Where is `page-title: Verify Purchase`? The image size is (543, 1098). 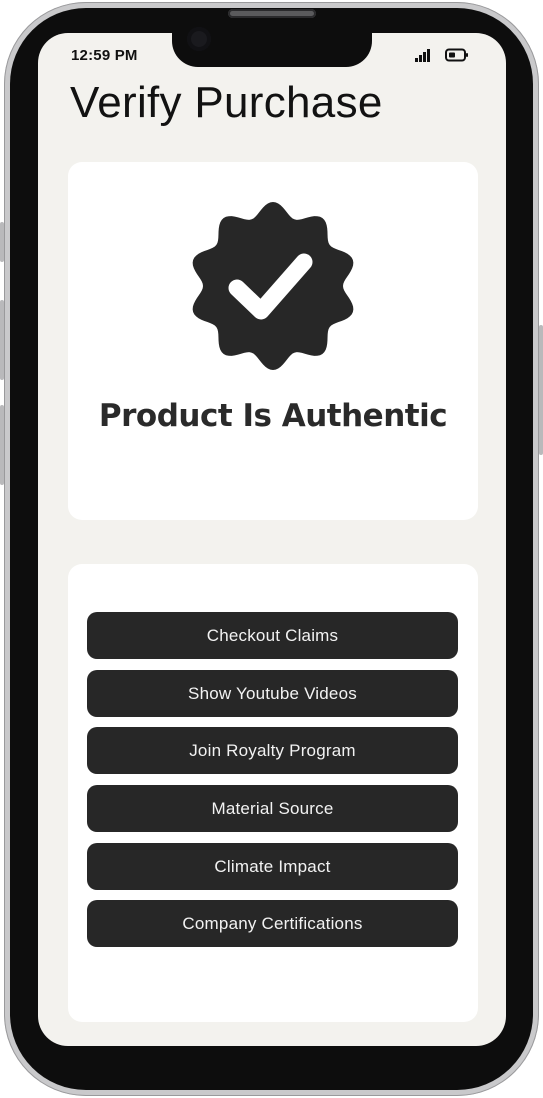
page-title: Verify Purchase is located at coordinates (226, 102).